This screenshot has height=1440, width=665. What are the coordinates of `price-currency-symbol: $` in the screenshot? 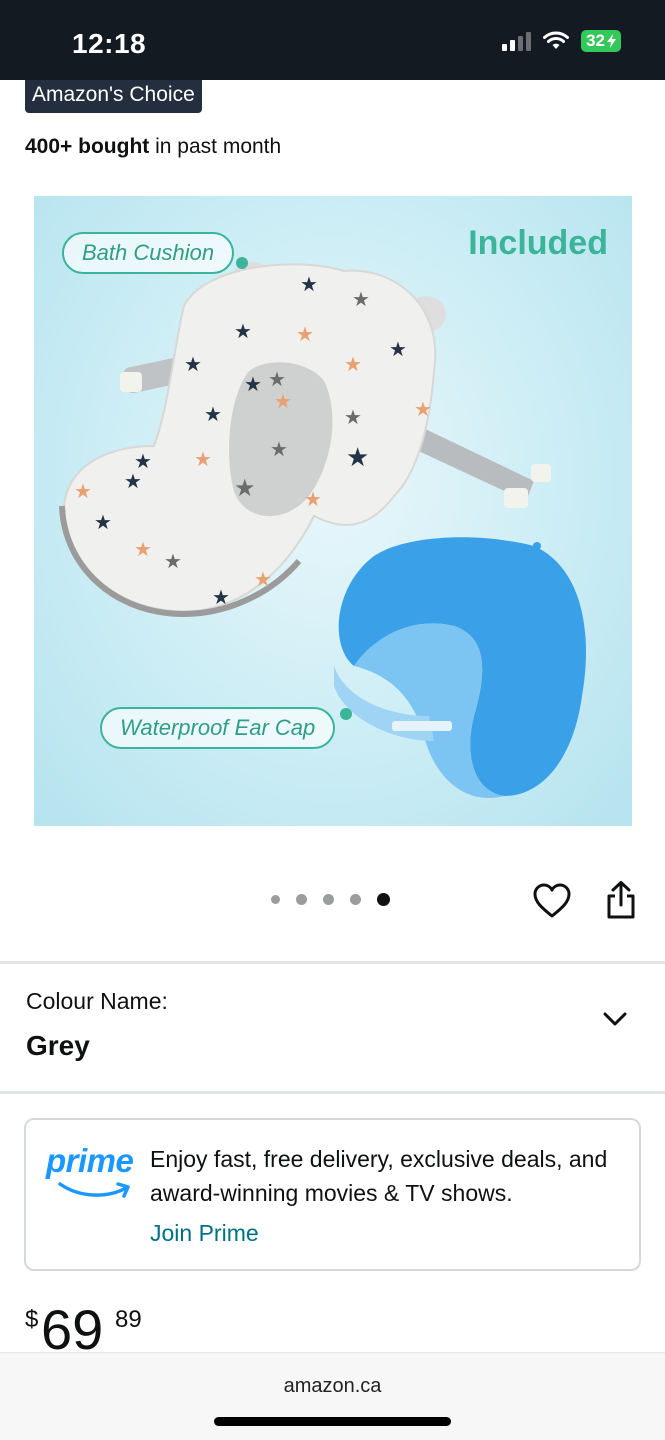 It's located at (32, 1319).